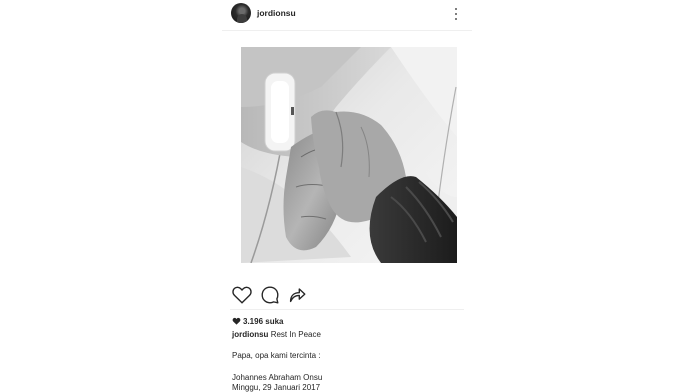 Image resolution: width=690 pixels, height=392 pixels. What do you see at coordinates (276, 387) in the screenshot?
I see `caption-line-3: Minggu, 29 Januari 2017` at bounding box center [276, 387].